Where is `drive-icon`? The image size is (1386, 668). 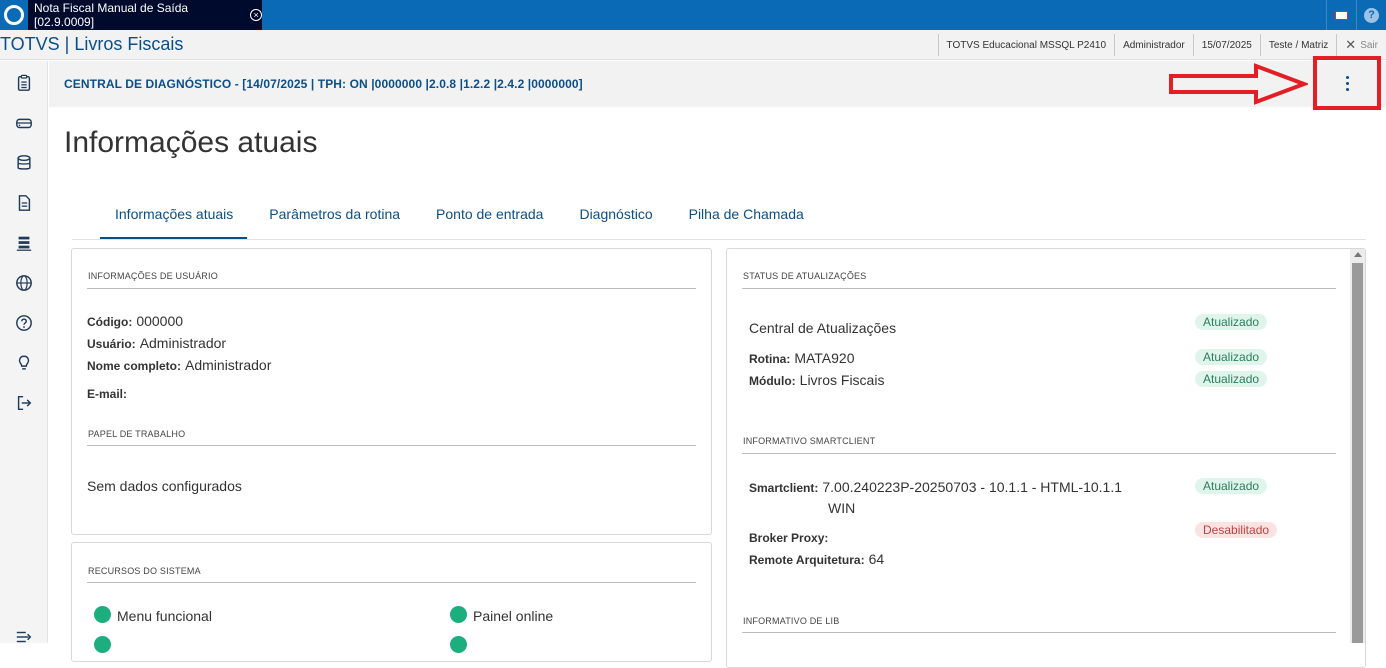 drive-icon is located at coordinates (24, 123).